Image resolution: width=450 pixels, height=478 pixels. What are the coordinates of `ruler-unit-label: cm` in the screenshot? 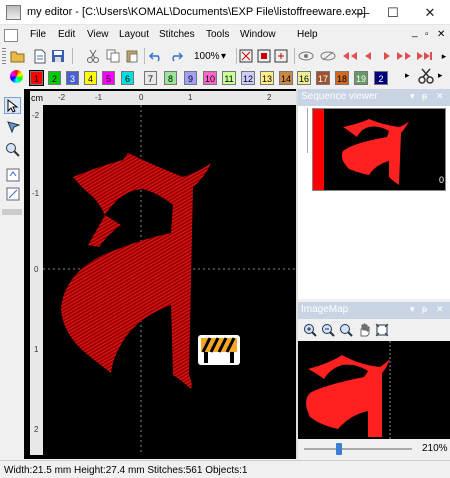 It's located at (37, 98).